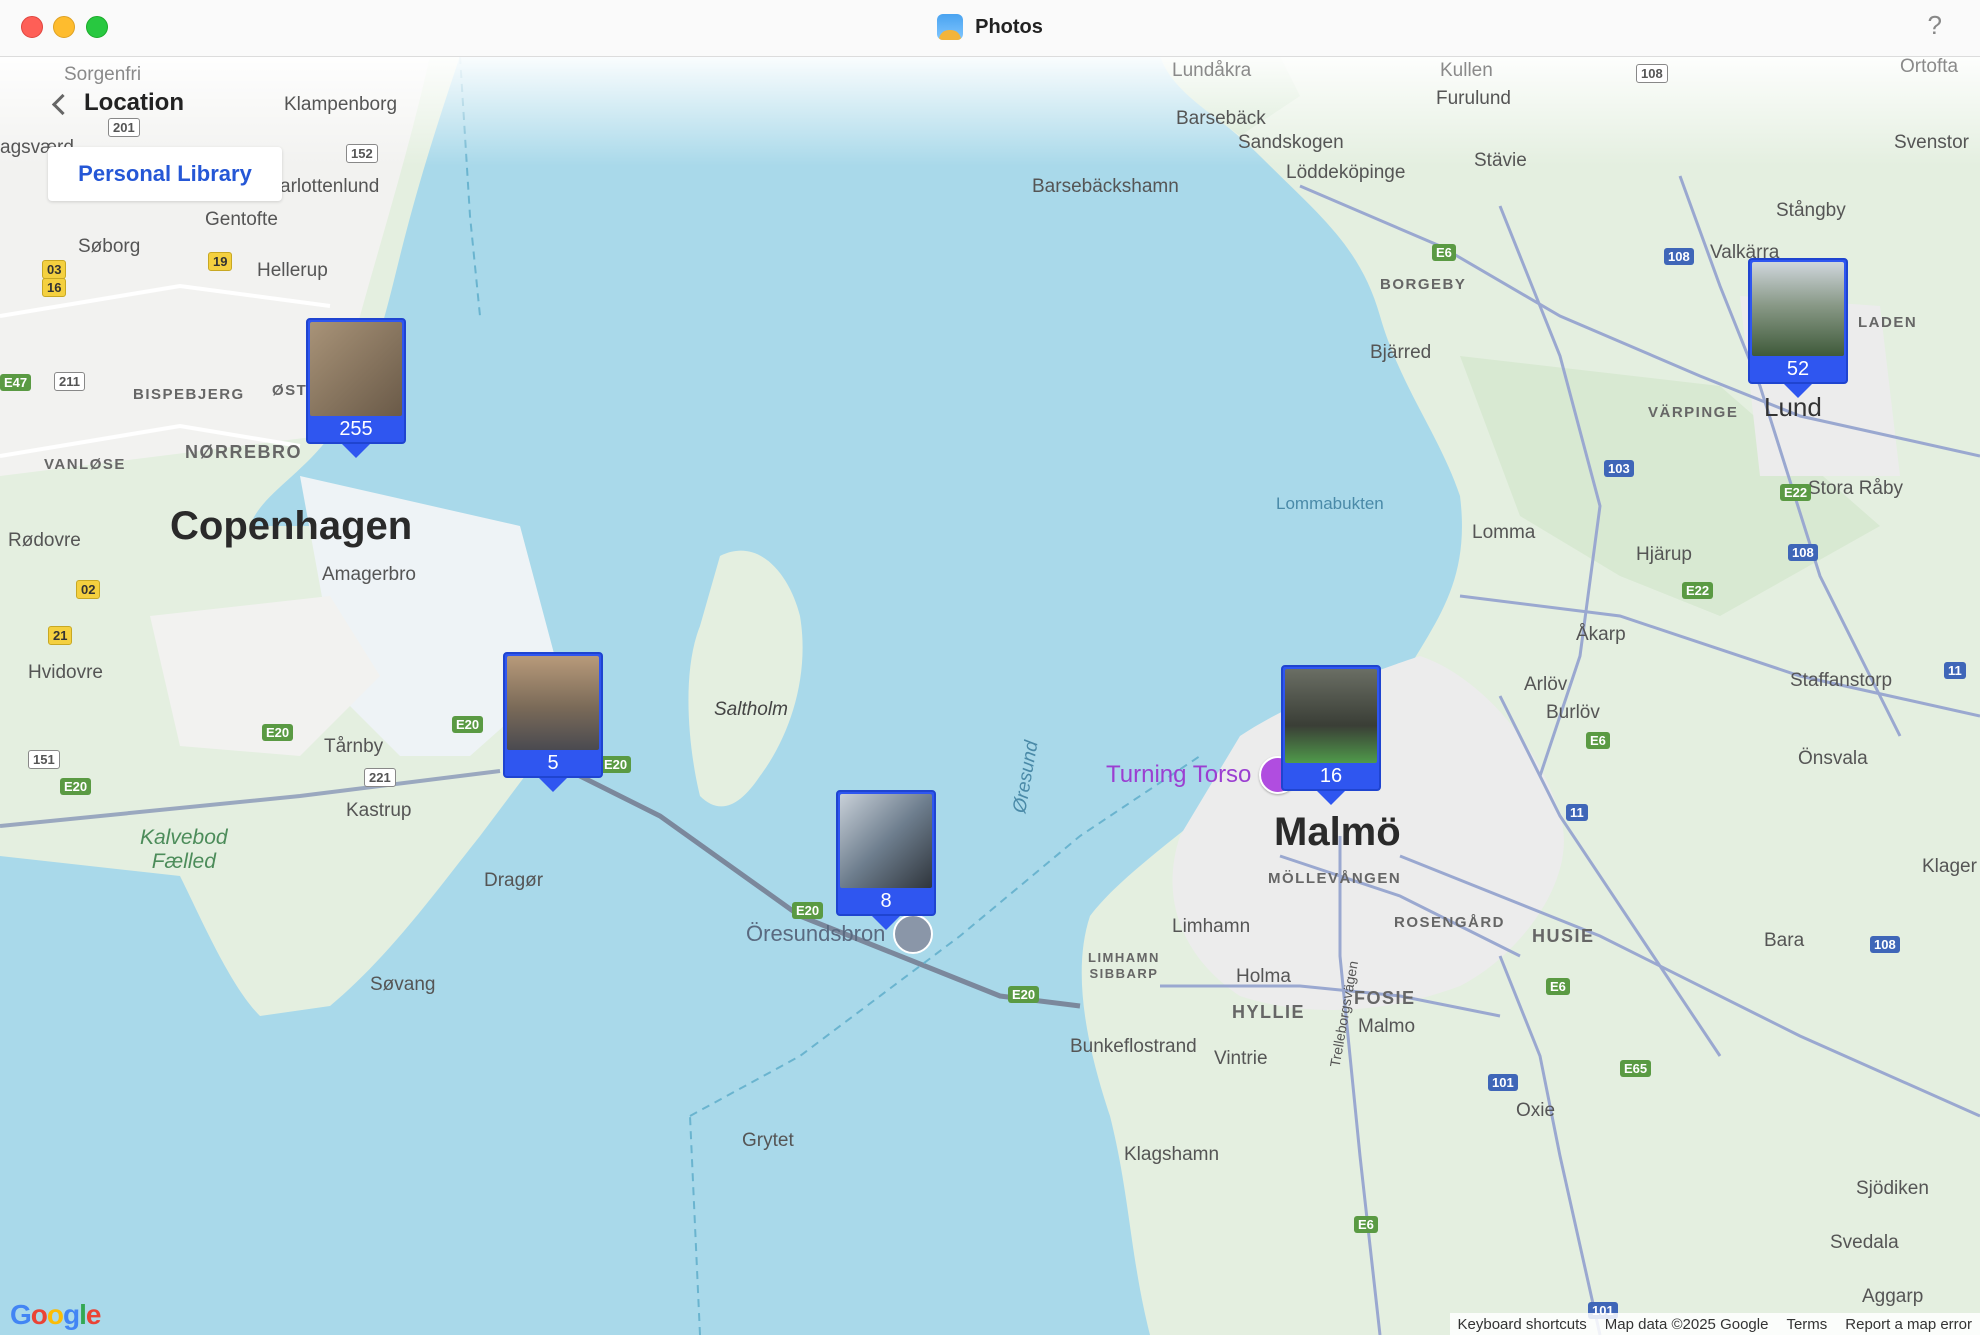 The image size is (1980, 1335). Describe the element at coordinates (1385, 998) in the screenshot. I see `district-label: FOSIE` at that location.